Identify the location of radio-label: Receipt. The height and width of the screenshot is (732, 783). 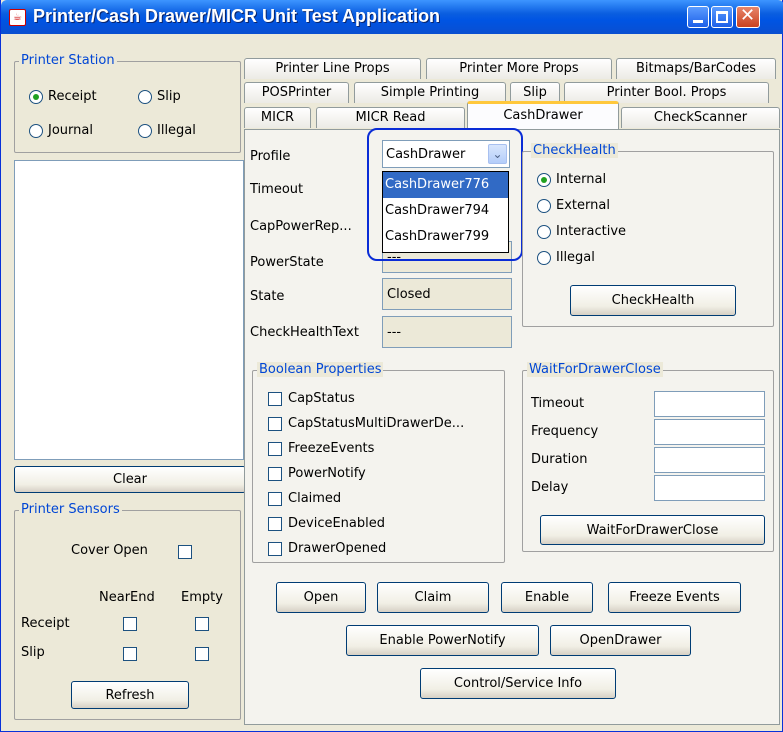
(72, 96).